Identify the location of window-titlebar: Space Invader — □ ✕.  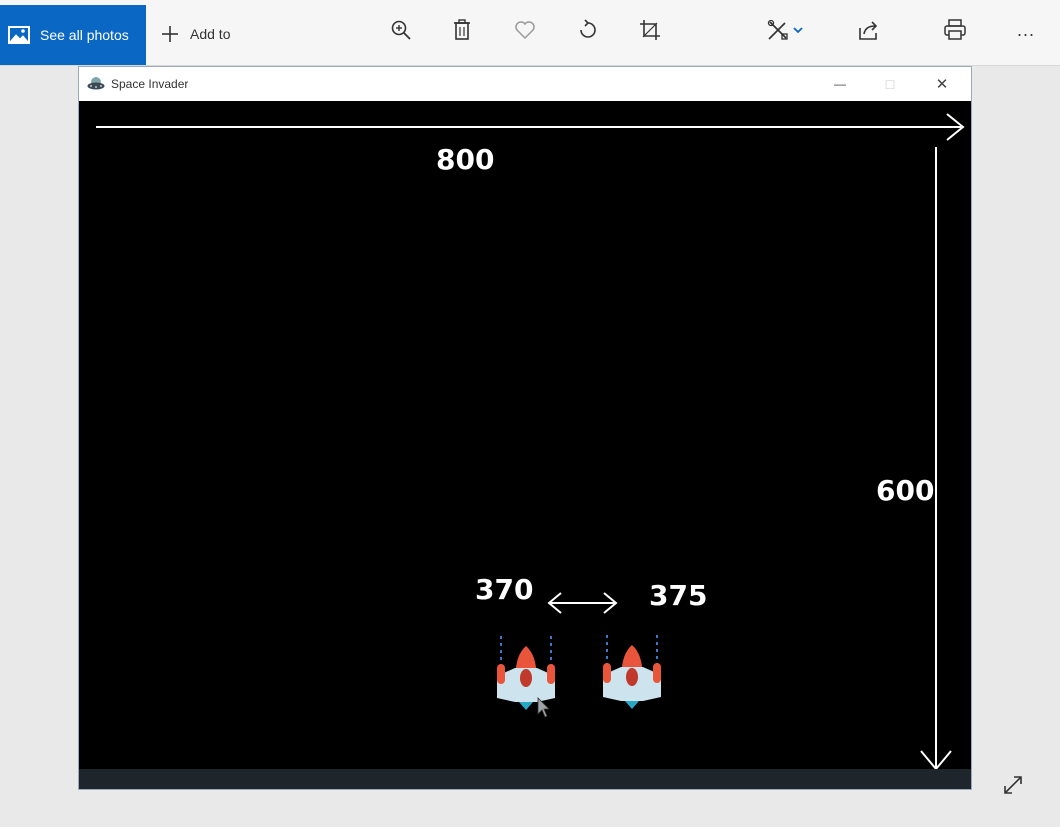
(525, 84).